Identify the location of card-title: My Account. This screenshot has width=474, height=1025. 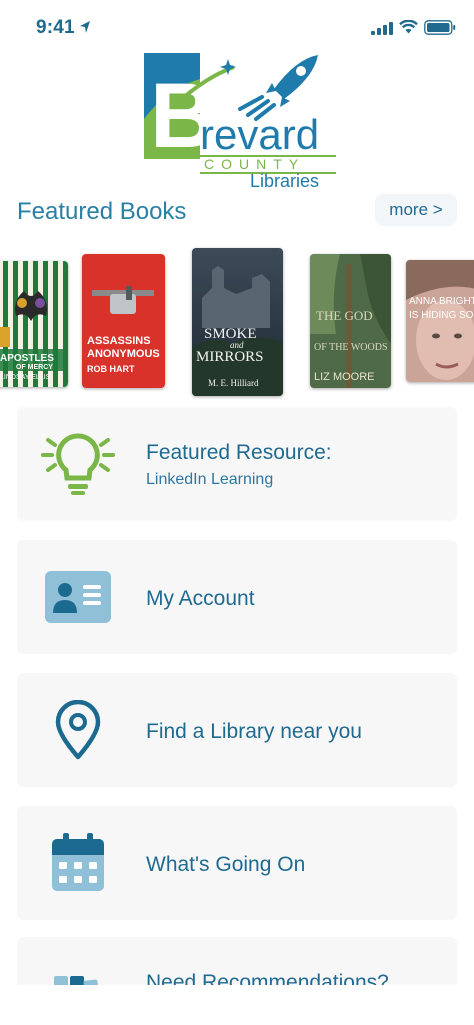
(200, 598).